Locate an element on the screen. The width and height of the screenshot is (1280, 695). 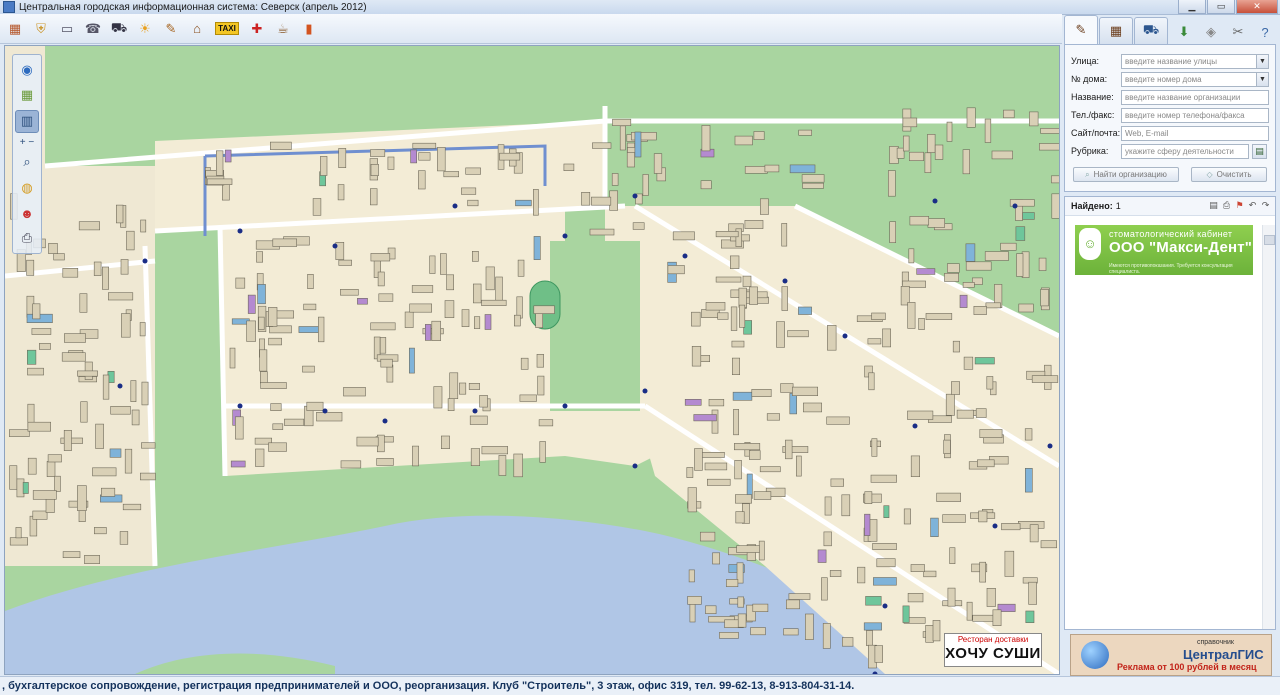
tools-icon: ✂ is located at coordinates (1238, 32).